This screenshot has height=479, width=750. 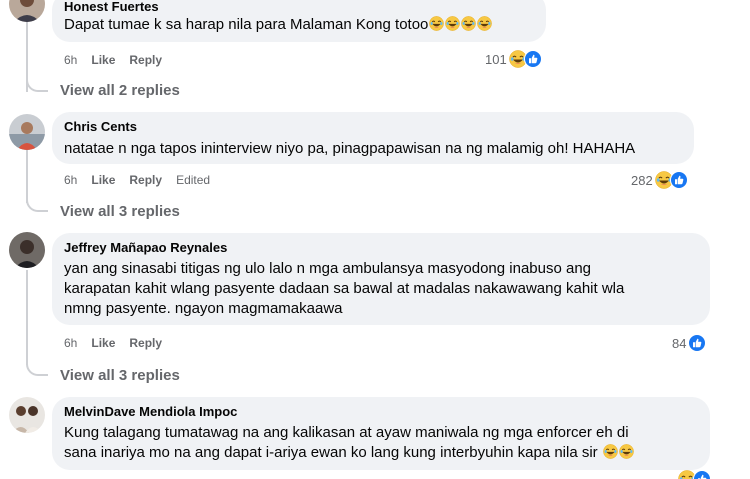 I want to click on reaction-summary: 84, so click(x=689, y=343).